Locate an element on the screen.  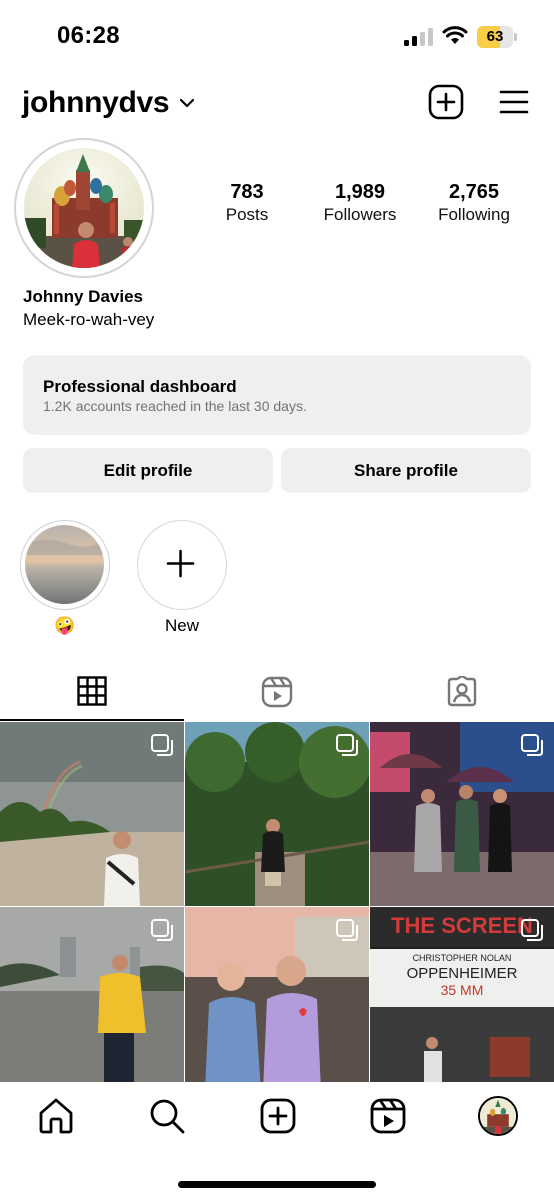
account-switcher: johnnydvs is located at coordinates (96, 103).